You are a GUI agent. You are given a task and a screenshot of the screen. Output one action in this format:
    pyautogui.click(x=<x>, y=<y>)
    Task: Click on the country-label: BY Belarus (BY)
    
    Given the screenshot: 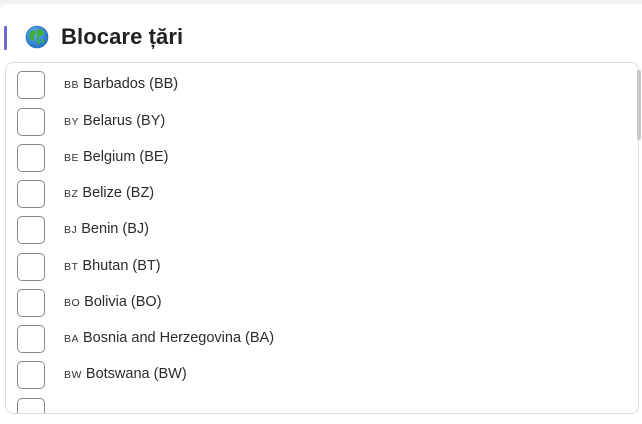 What is the action you would take?
    pyautogui.click(x=114, y=121)
    